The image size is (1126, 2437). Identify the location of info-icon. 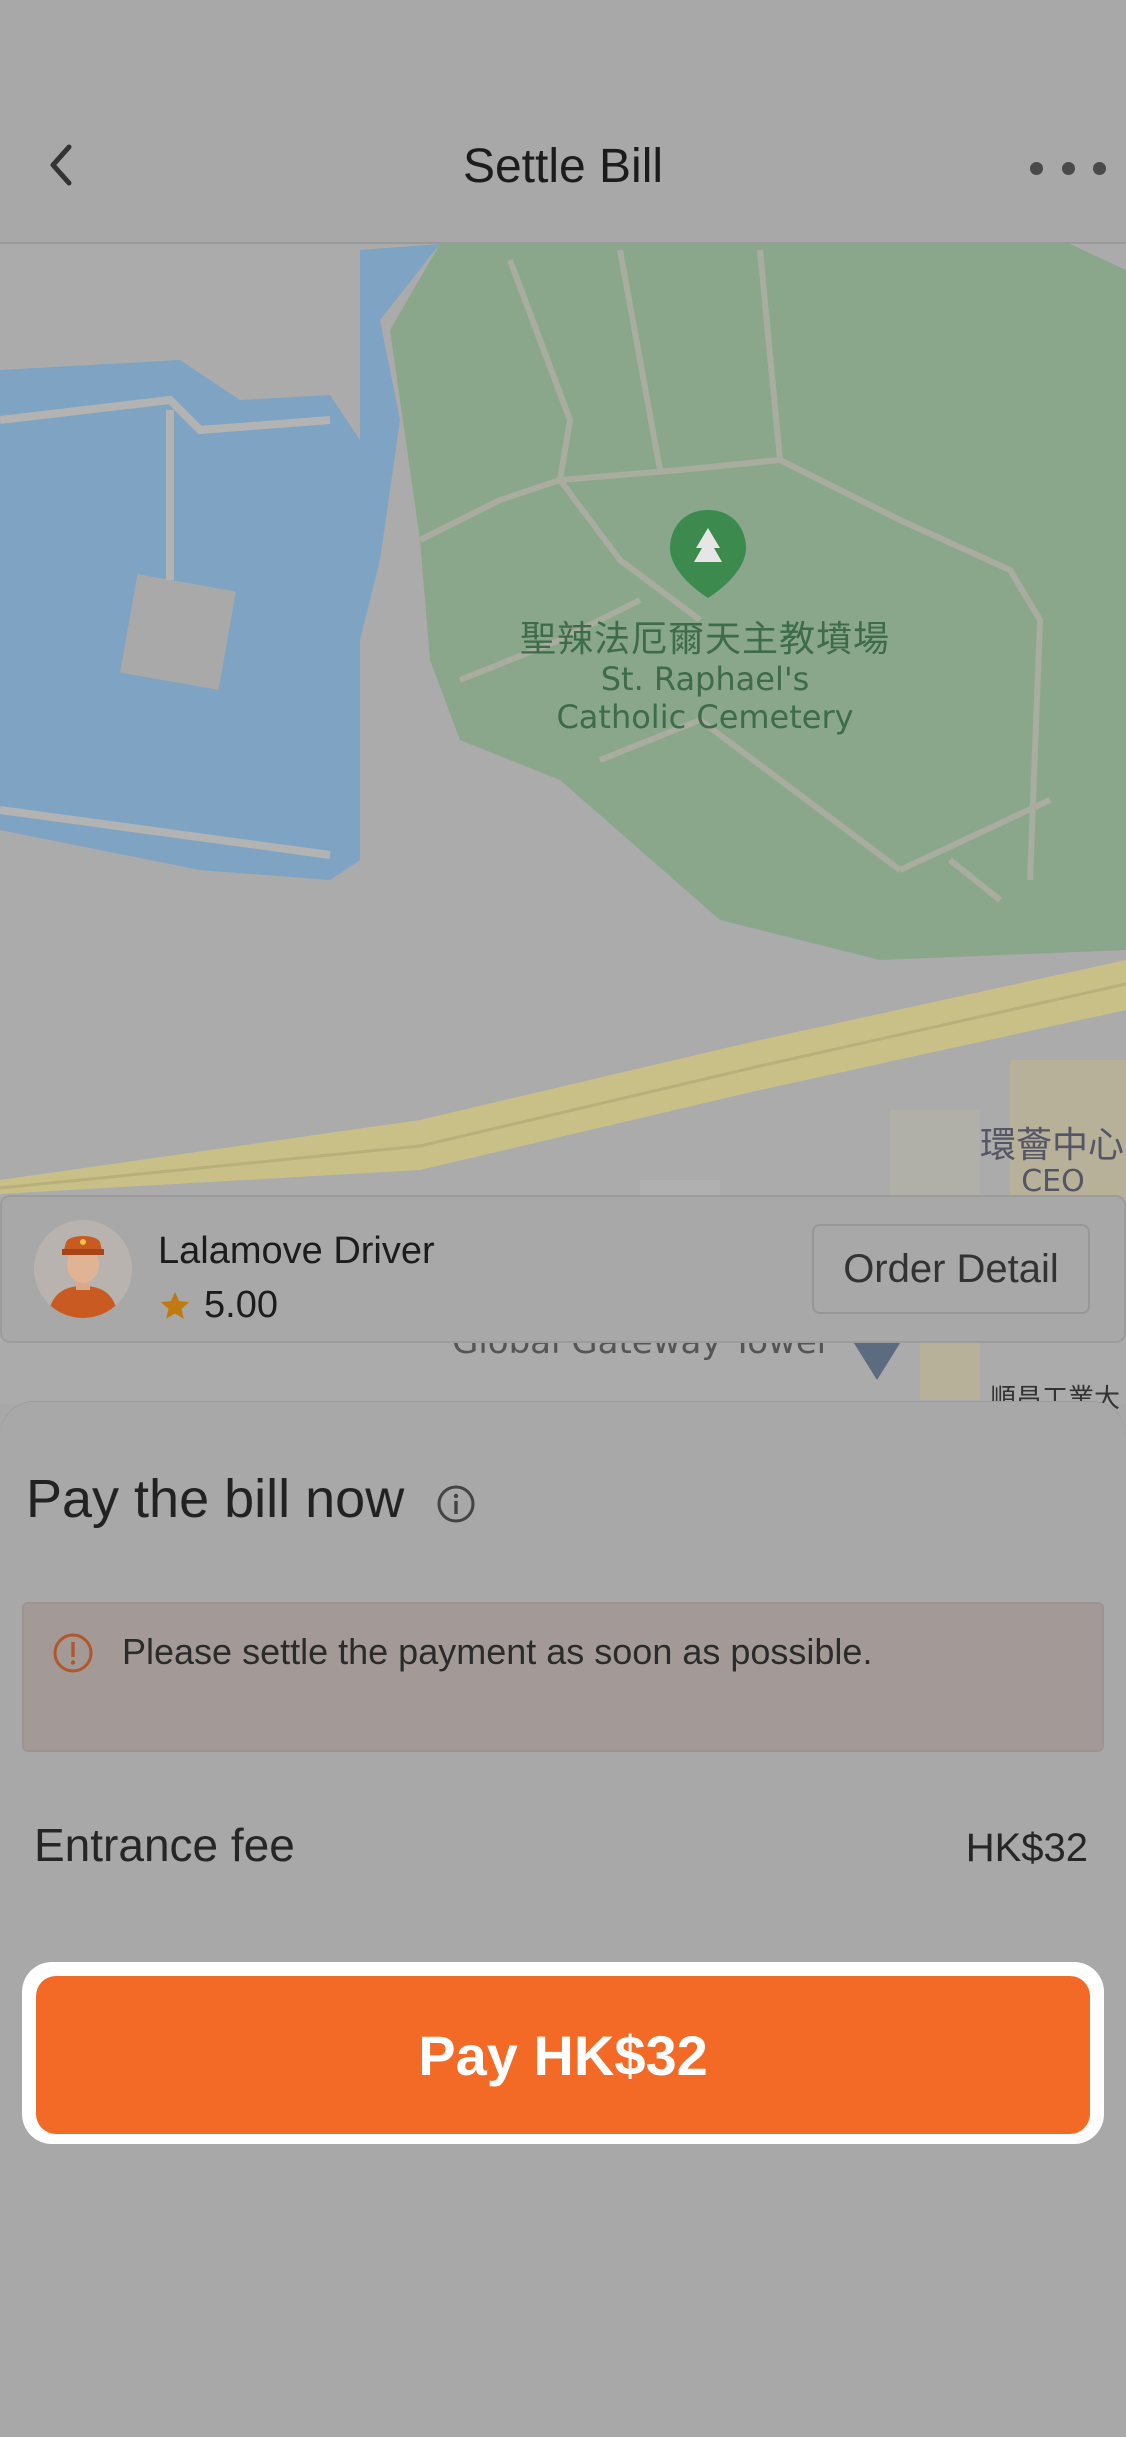
(456, 1504).